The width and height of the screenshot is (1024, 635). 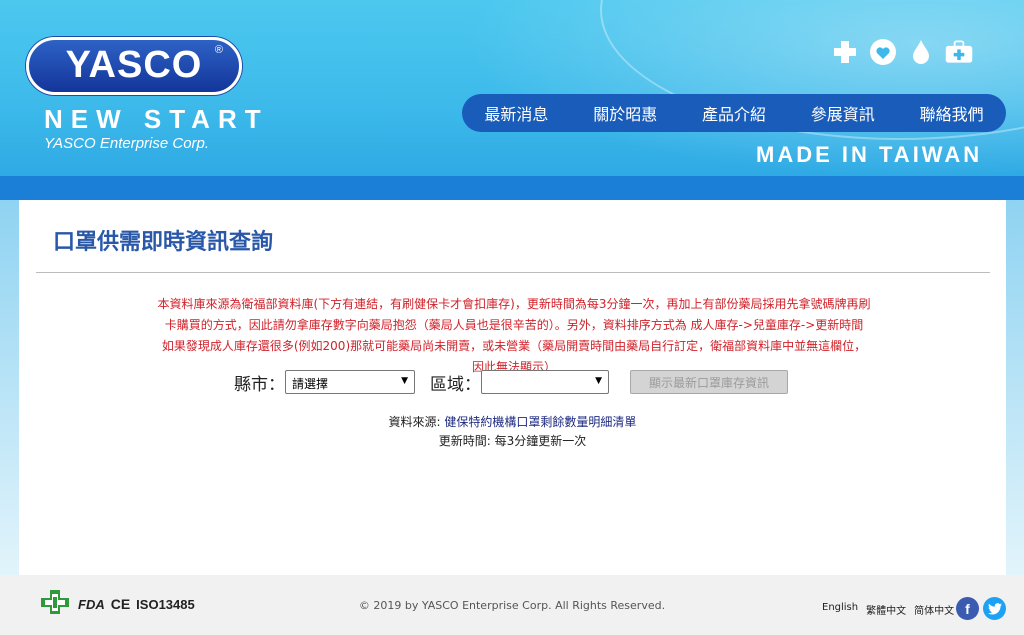 What do you see at coordinates (709, 382) in the screenshot?
I see `show-stock-button: 顯示最新口罩庫存資訊` at bounding box center [709, 382].